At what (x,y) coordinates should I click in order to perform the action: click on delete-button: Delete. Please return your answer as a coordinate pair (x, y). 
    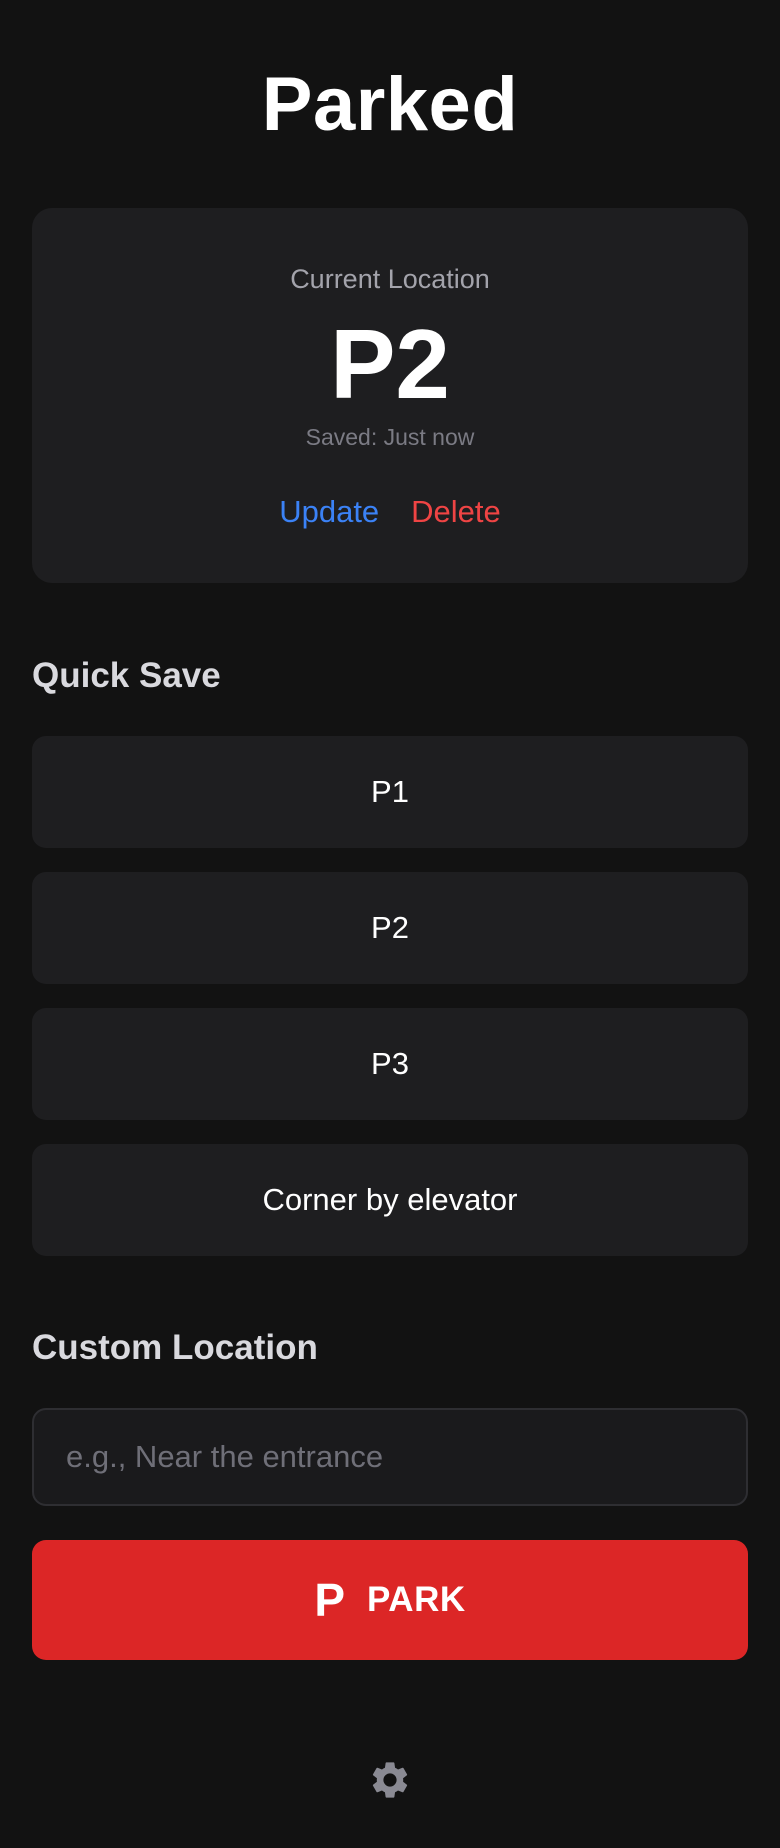
    Looking at the image, I should click on (456, 512).